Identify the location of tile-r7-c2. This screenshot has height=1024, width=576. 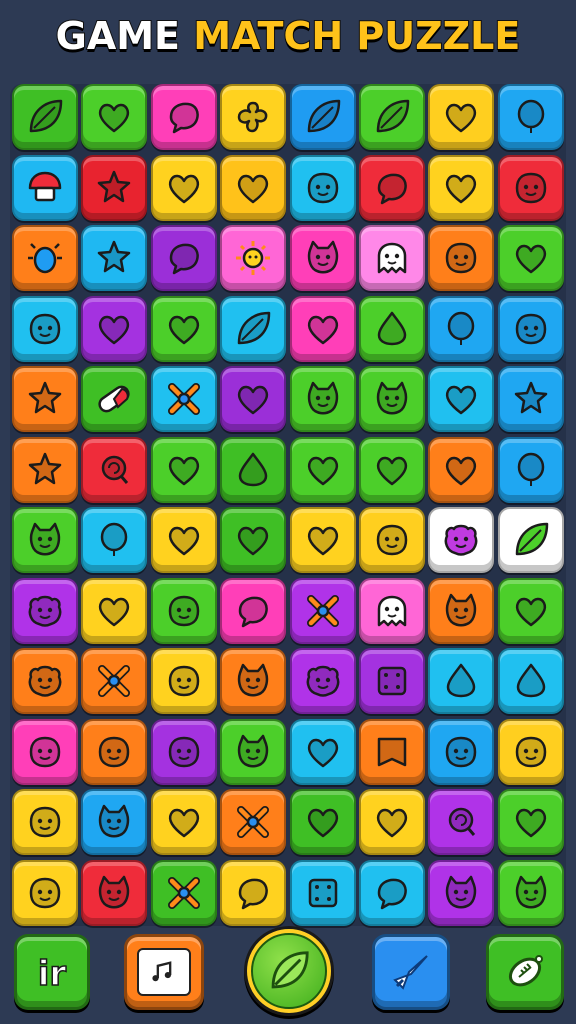
(114, 540).